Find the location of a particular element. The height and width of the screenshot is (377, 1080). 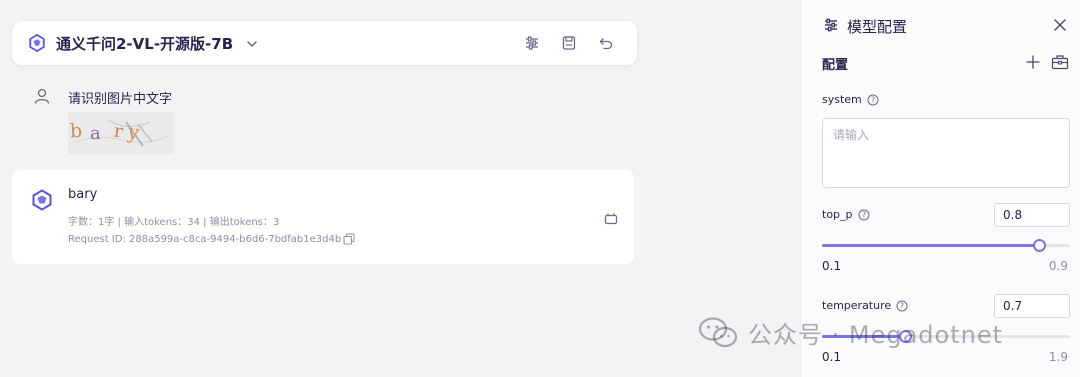

panel-title: 模型配置 is located at coordinates (877, 27).